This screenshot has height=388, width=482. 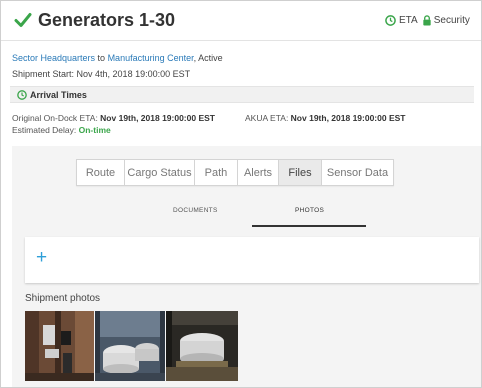 What do you see at coordinates (208, 58) in the screenshot?
I see `route-status: , Active` at bounding box center [208, 58].